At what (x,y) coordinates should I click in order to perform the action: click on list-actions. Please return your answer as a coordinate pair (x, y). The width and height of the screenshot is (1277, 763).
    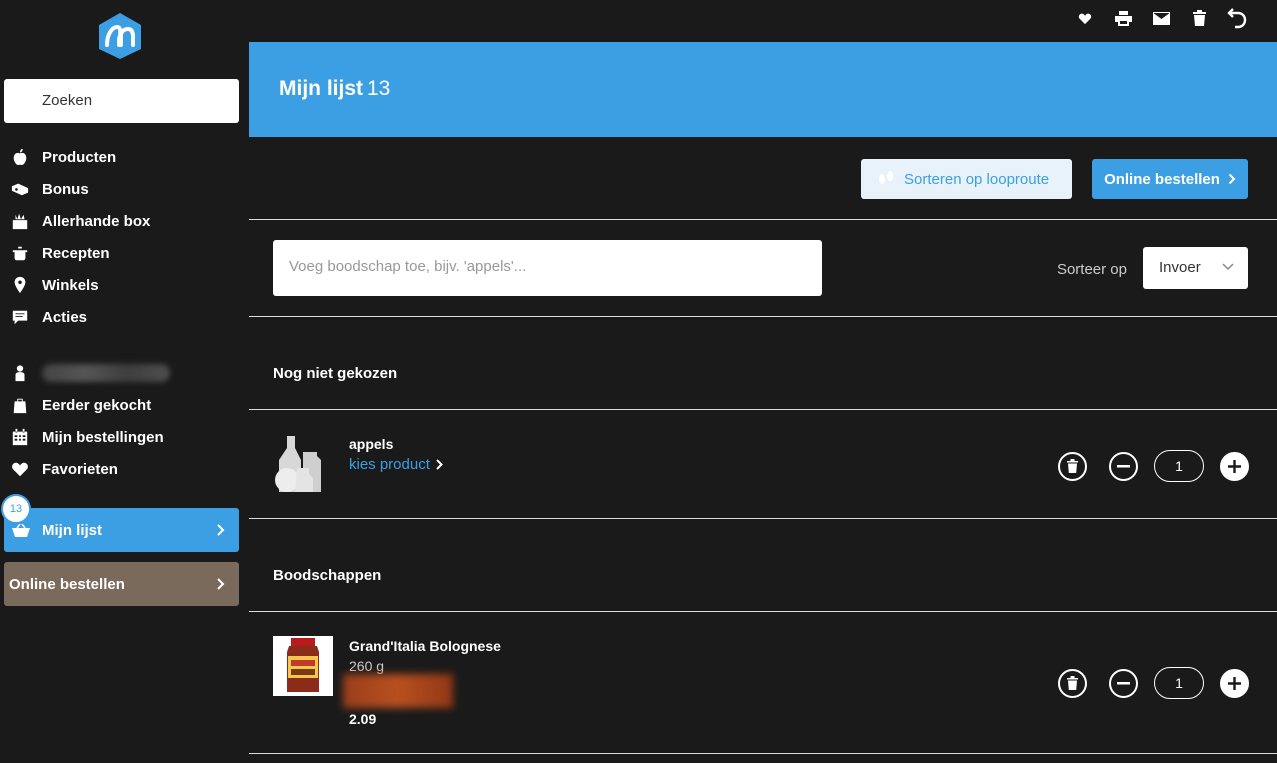
    Looking at the image, I should click on (1161, 18).